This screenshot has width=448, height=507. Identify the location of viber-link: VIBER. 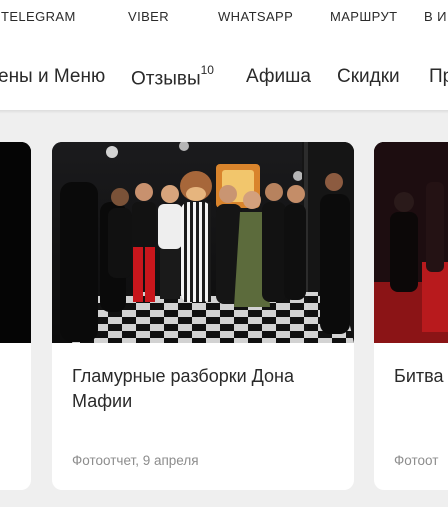
(148, 16).